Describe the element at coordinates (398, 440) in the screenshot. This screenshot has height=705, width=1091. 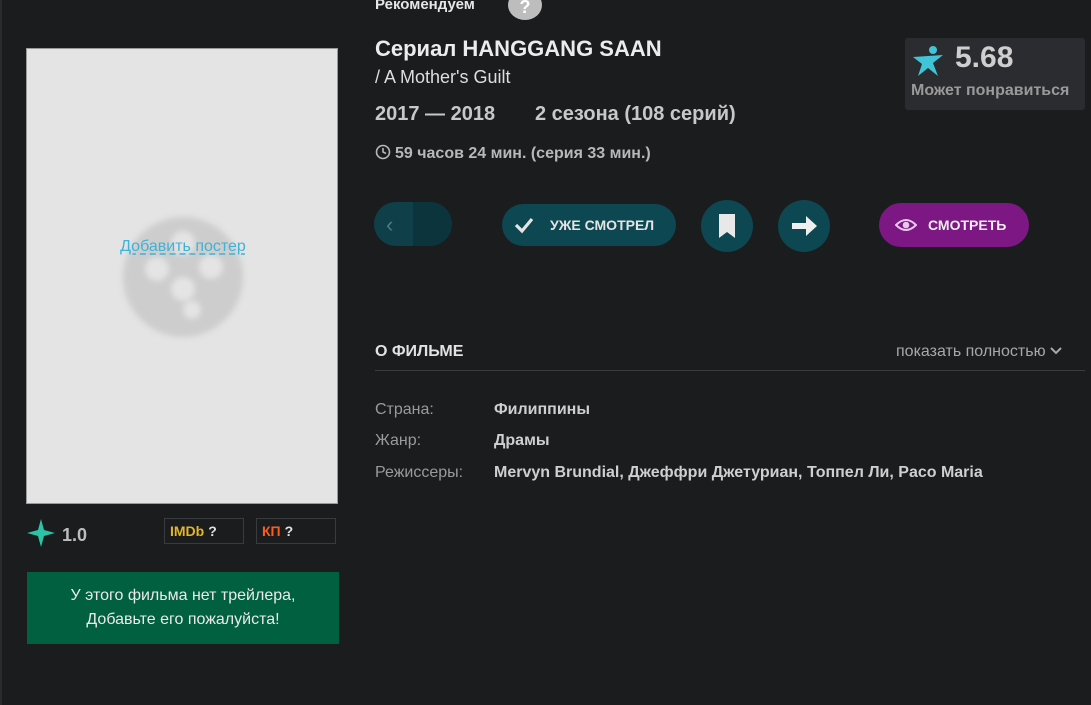
I see `genre-label: Жанр:` at that location.